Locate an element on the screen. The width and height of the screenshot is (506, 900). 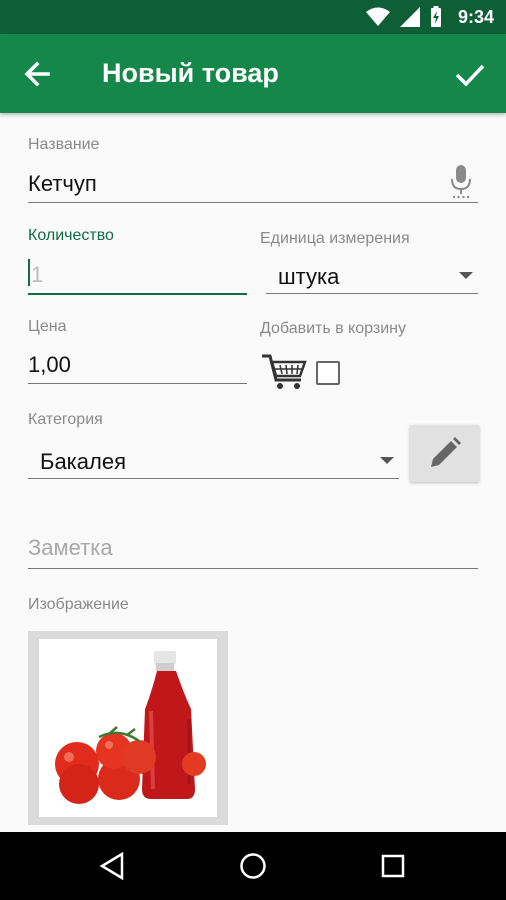
product-image-content is located at coordinates (128, 728).